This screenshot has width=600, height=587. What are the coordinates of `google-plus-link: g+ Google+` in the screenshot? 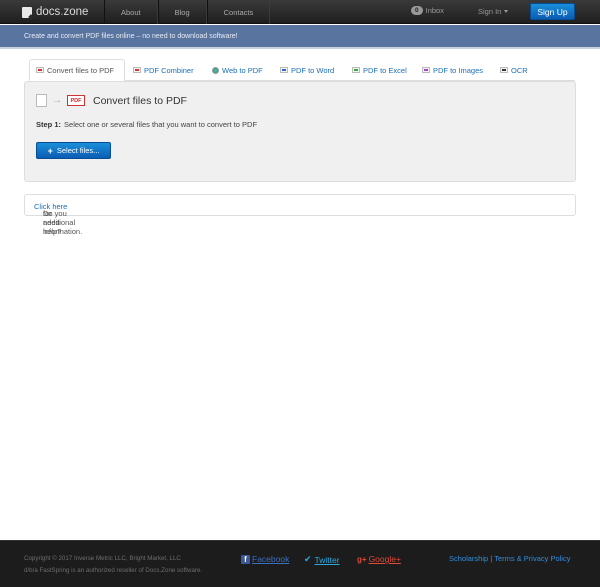 It's located at (379, 559).